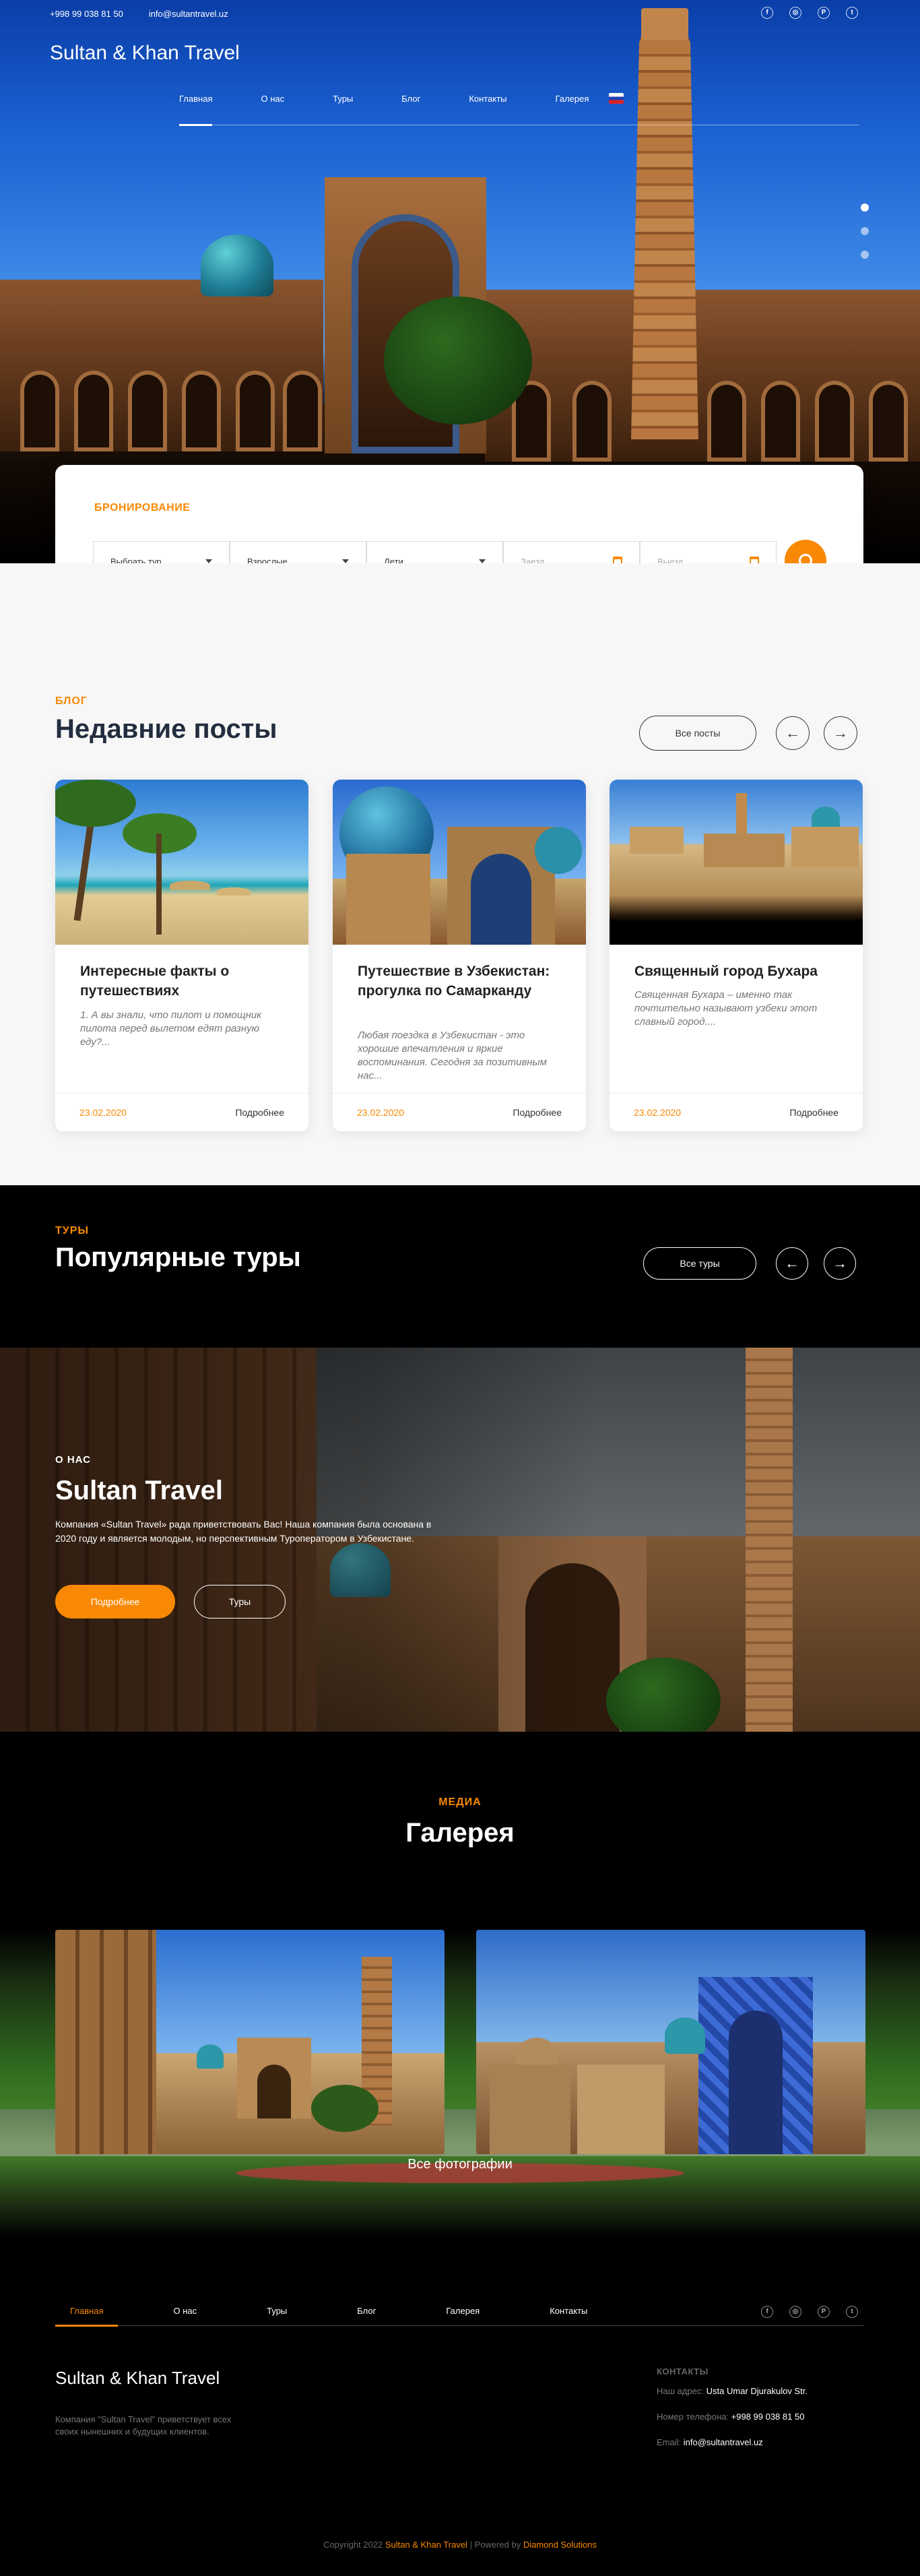  What do you see at coordinates (697, 733) in the screenshot?
I see `all-posts-button: Все посты` at bounding box center [697, 733].